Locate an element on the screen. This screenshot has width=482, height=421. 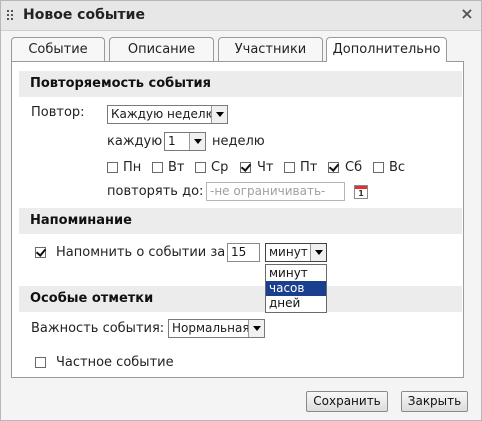
weekday-label-tue: Вт is located at coordinates (176, 167).